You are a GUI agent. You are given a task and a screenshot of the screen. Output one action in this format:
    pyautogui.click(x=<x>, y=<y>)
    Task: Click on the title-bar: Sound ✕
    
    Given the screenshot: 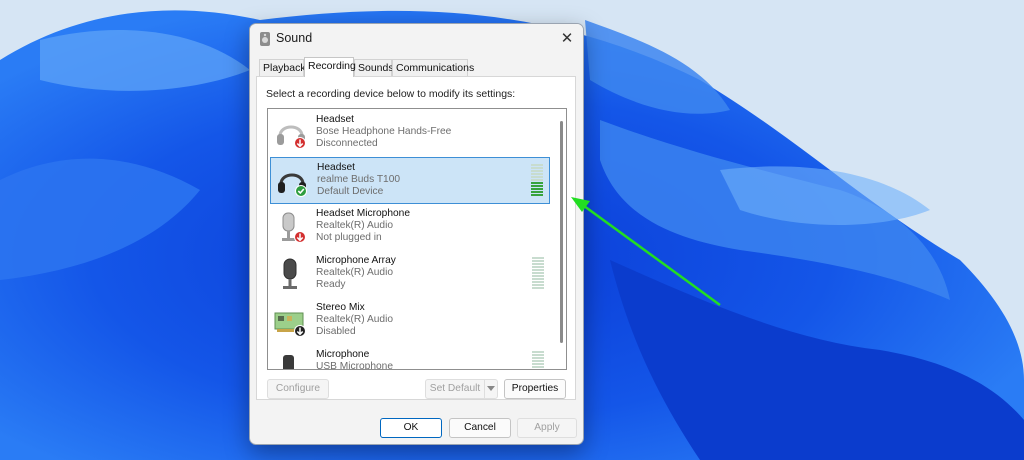 What is the action you would take?
    pyautogui.click(x=416, y=39)
    